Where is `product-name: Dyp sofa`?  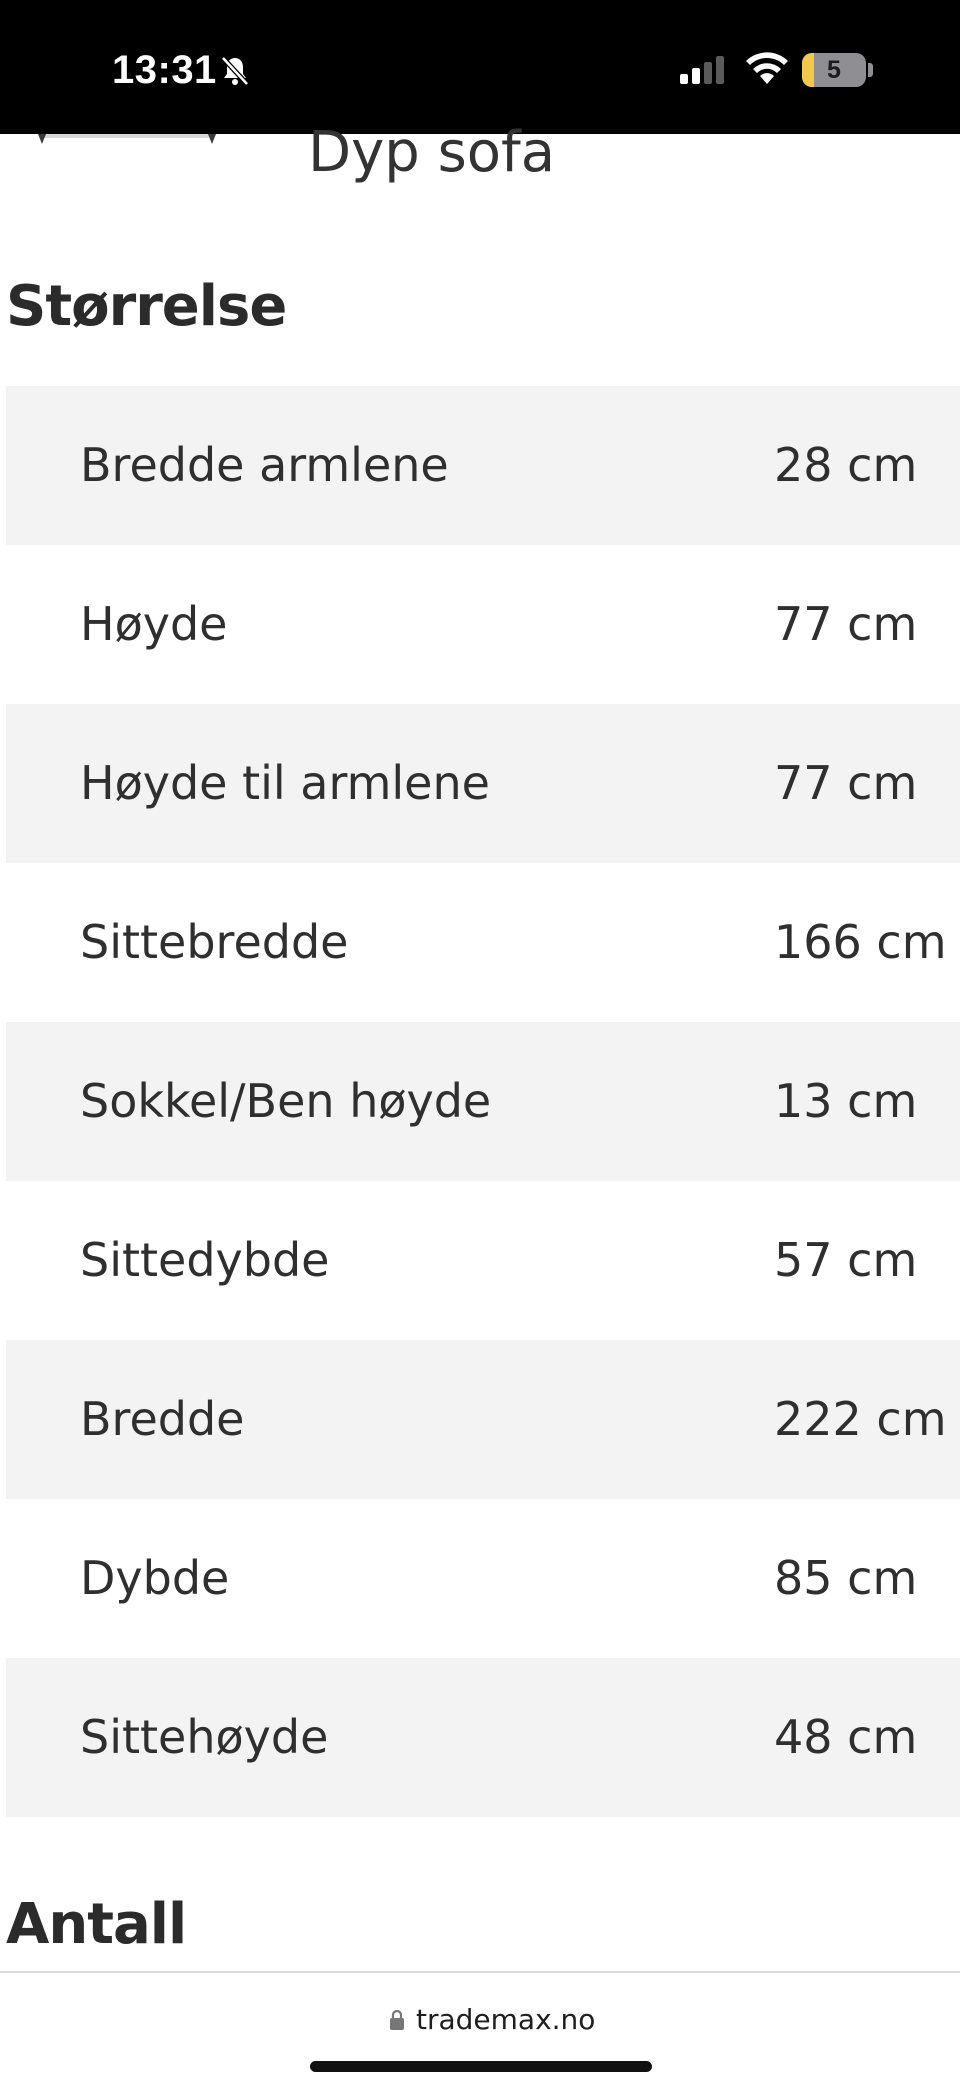 product-name: Dyp sofa is located at coordinates (432, 152).